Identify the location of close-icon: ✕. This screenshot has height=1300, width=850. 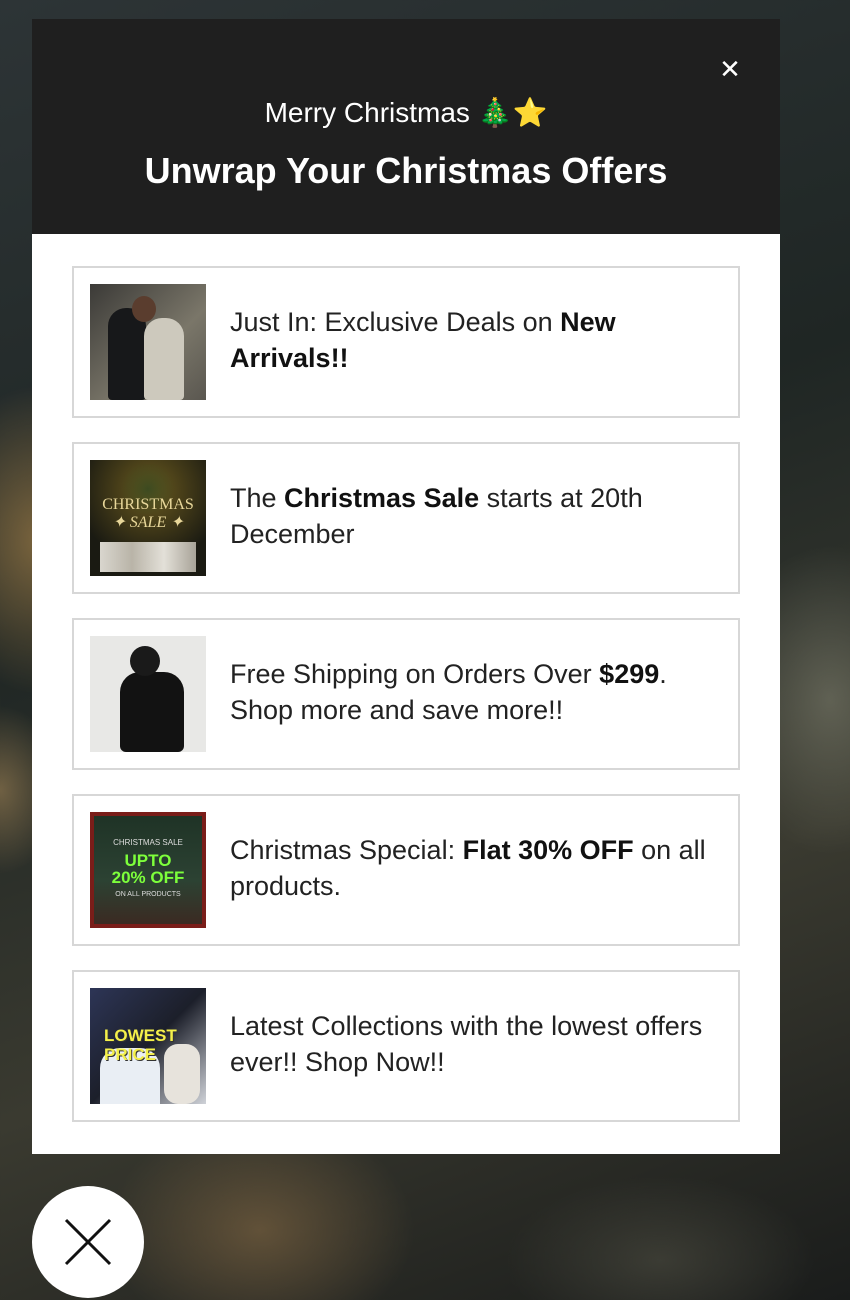
(730, 69).